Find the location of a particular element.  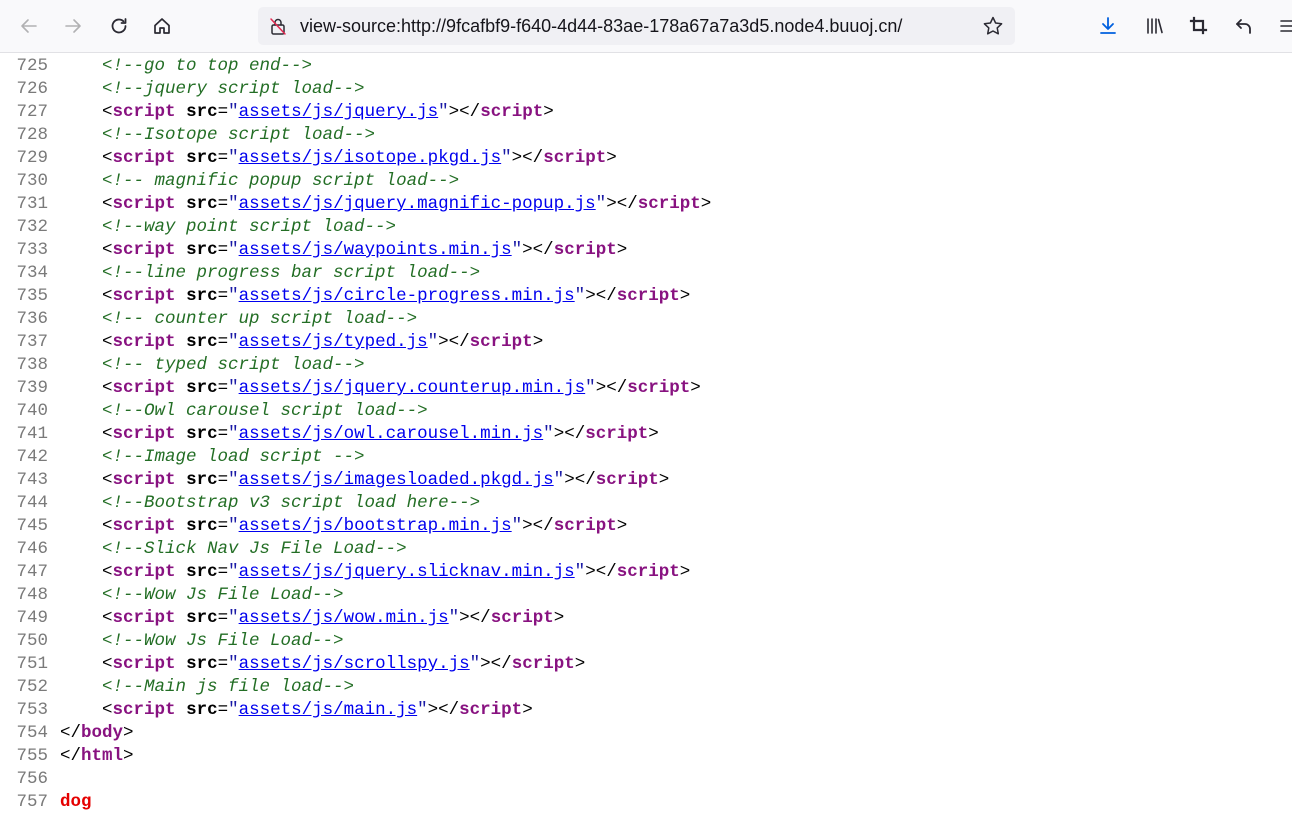

html-comment: <!--go to top end--> is located at coordinates (207, 66).